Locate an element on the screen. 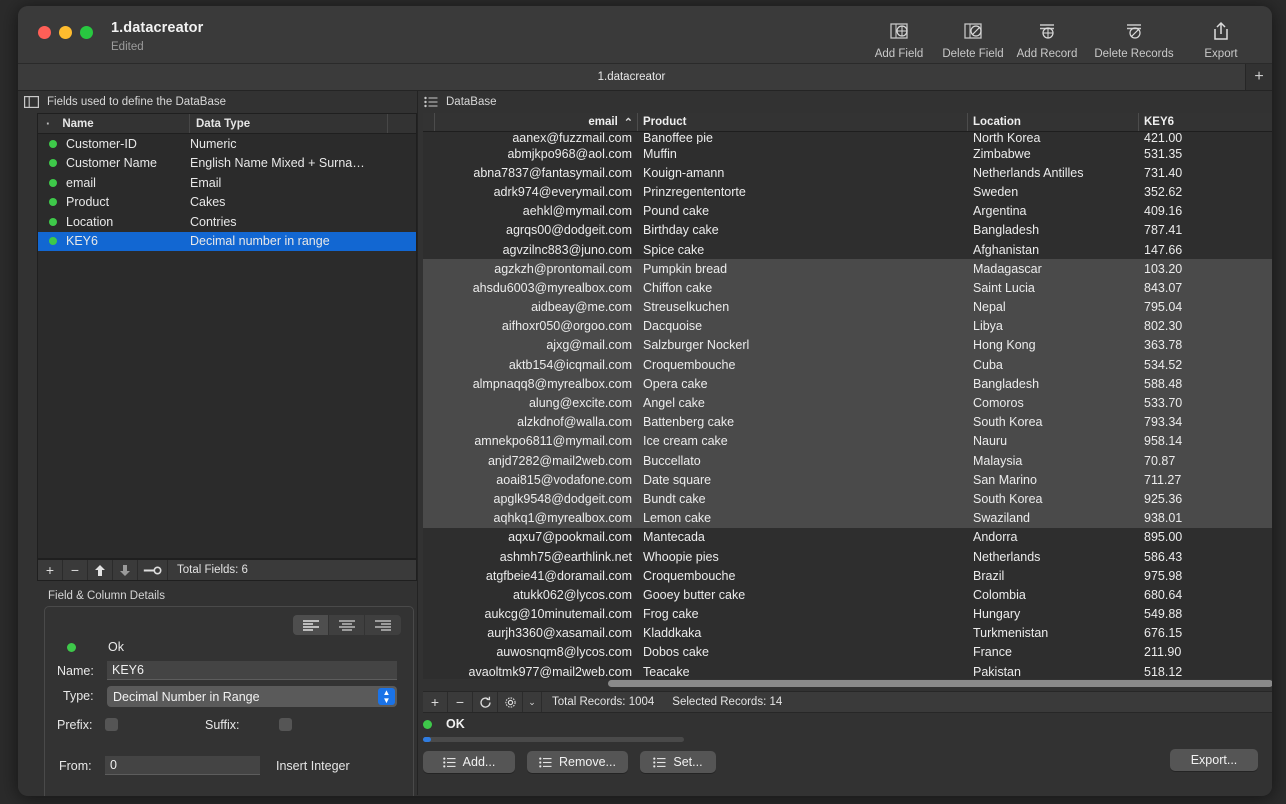 The width and height of the screenshot is (1286, 804). field-row: Product Cakes is located at coordinates (227, 203).